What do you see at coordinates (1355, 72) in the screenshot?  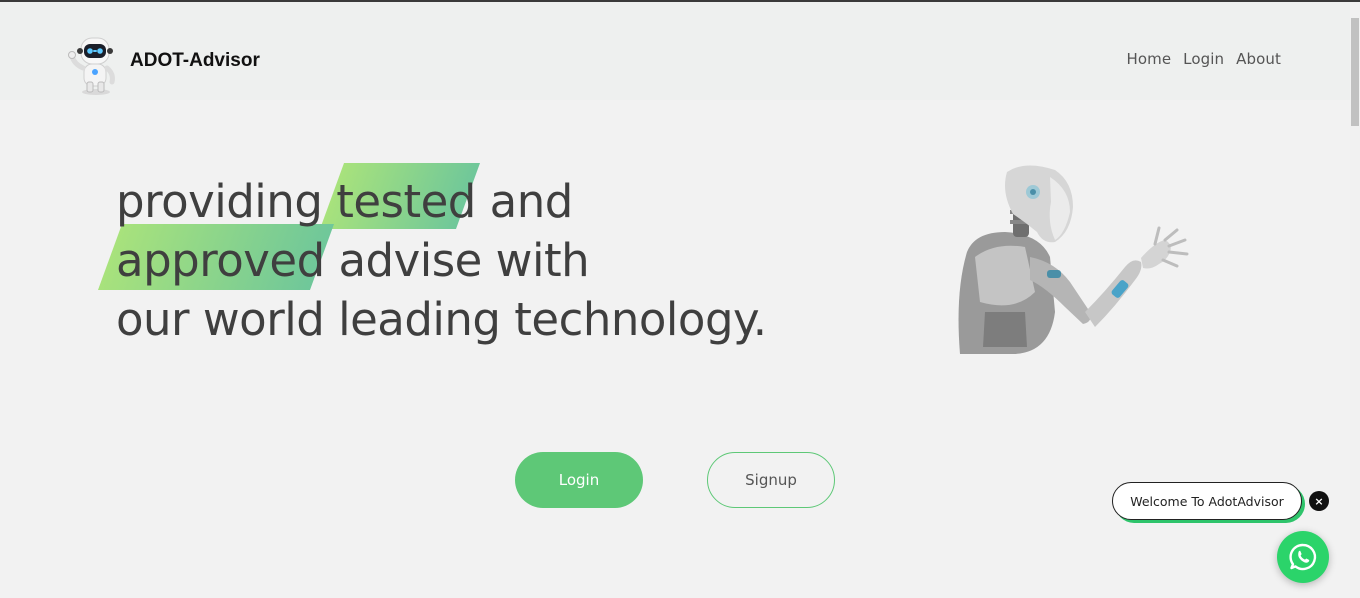 I see `scrollbar-thumb` at bounding box center [1355, 72].